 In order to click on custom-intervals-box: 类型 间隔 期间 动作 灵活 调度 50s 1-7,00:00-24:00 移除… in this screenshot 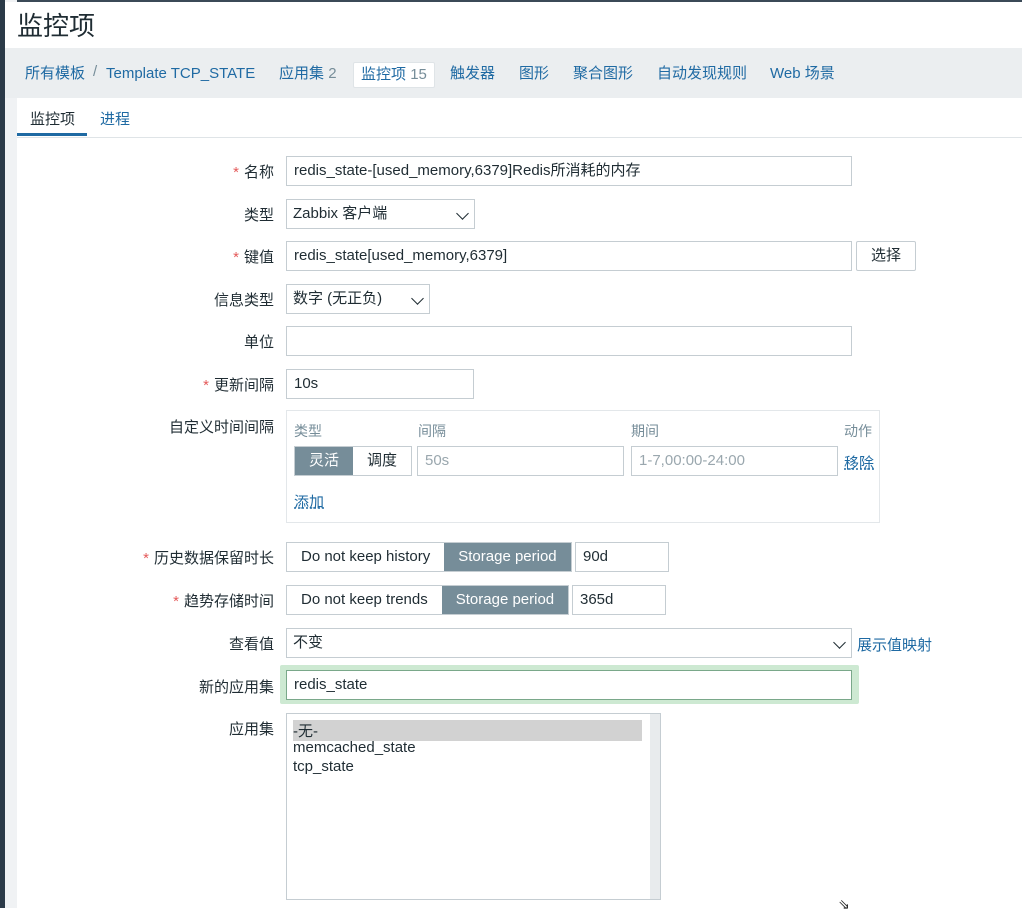, I will do `click(583, 466)`.